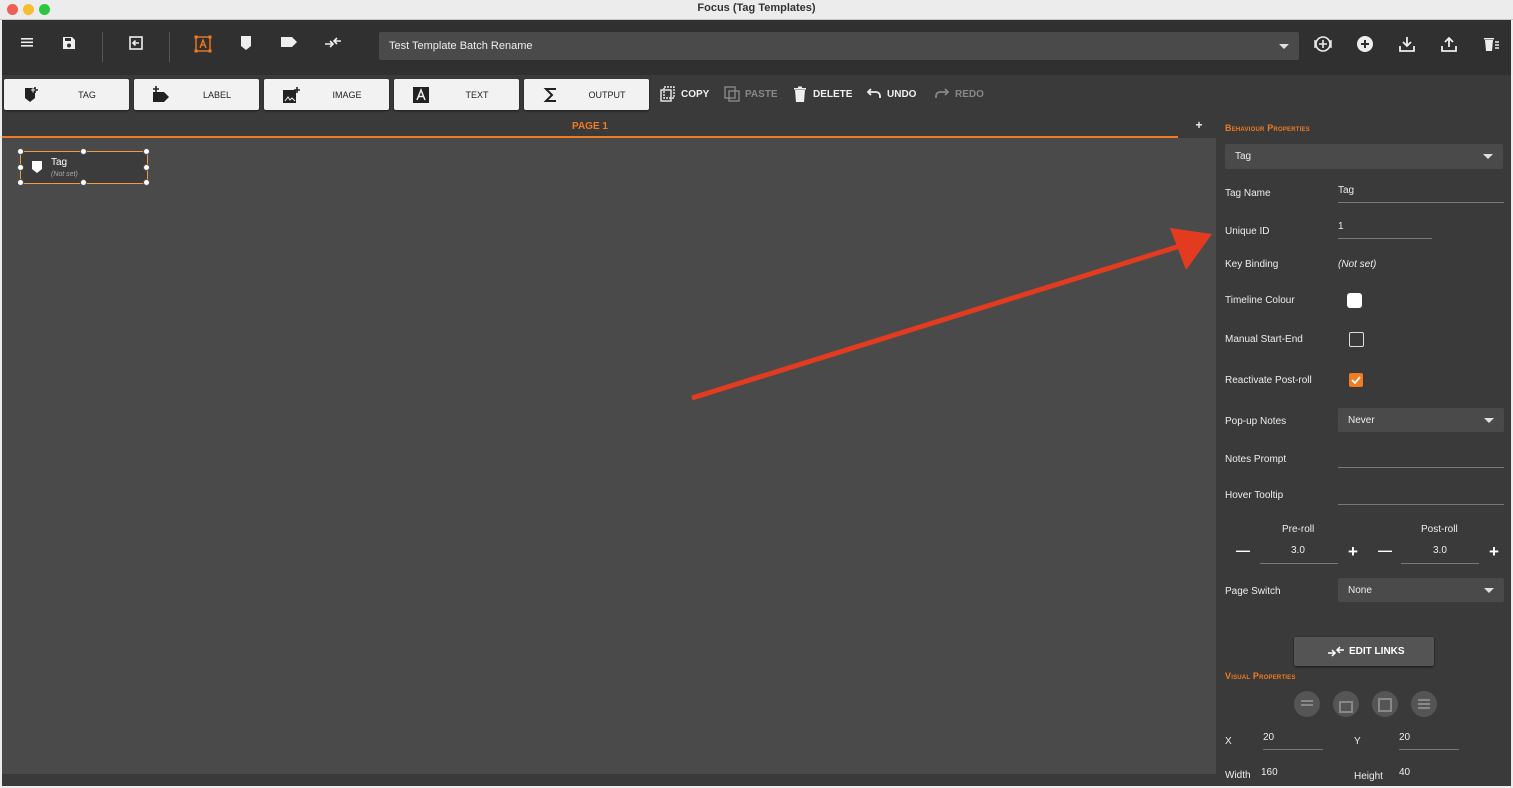  What do you see at coordinates (1243, 156) in the screenshot?
I see `element-type-value: Tag` at bounding box center [1243, 156].